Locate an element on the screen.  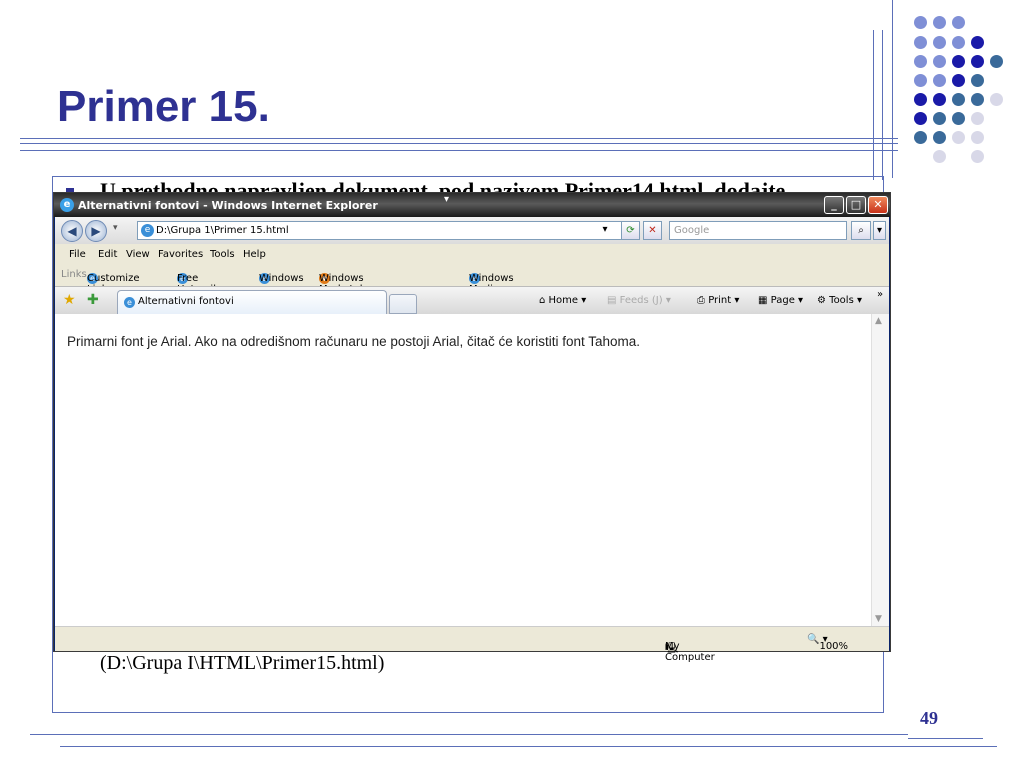
chevron-down-icon: ▾ is located at coordinates (446, 199).